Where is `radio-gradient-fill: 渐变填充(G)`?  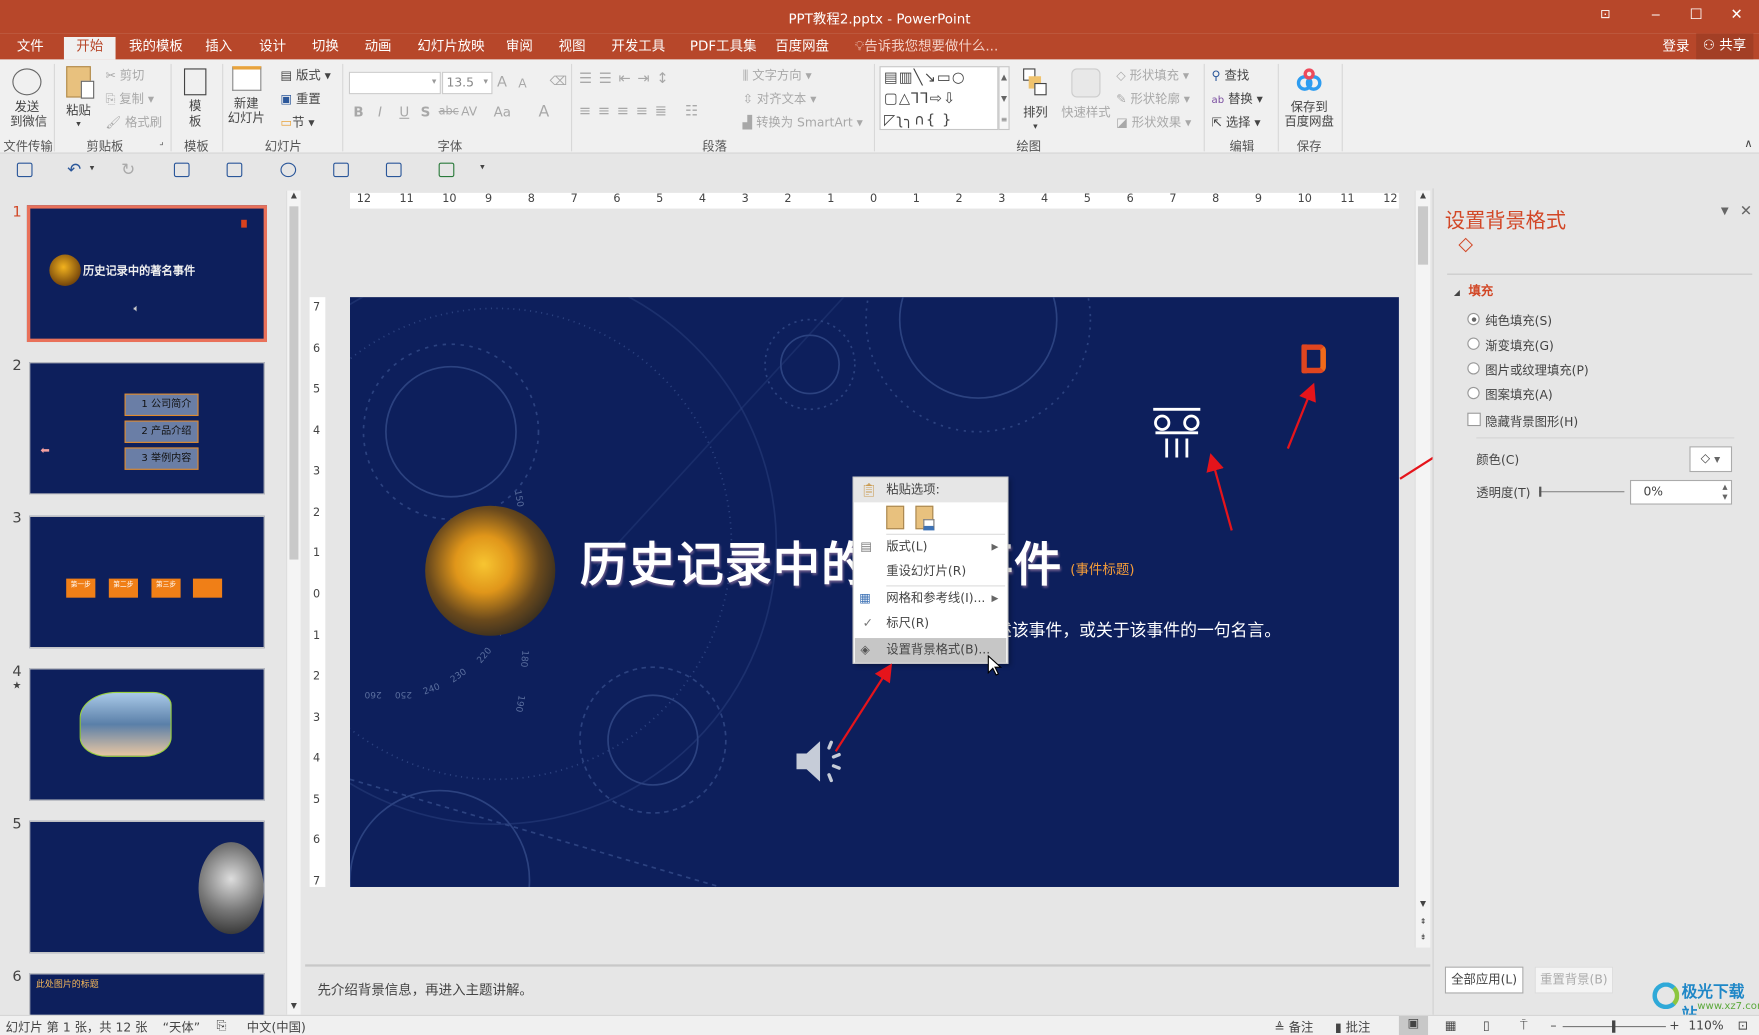
radio-gradient-fill: 渐变填充(G) is located at coordinates (1510, 345).